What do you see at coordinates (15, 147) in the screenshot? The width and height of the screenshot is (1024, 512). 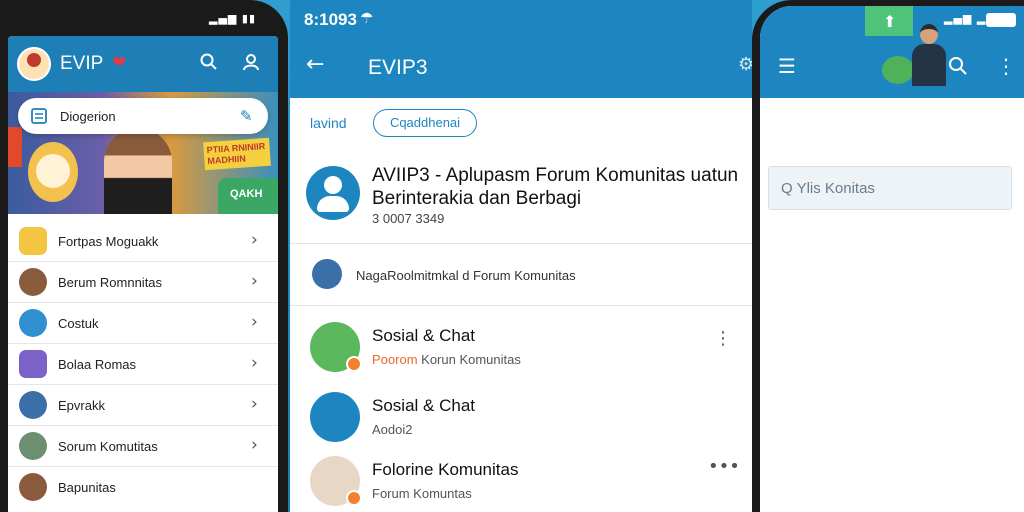 I see `banner-decoration` at bounding box center [15, 147].